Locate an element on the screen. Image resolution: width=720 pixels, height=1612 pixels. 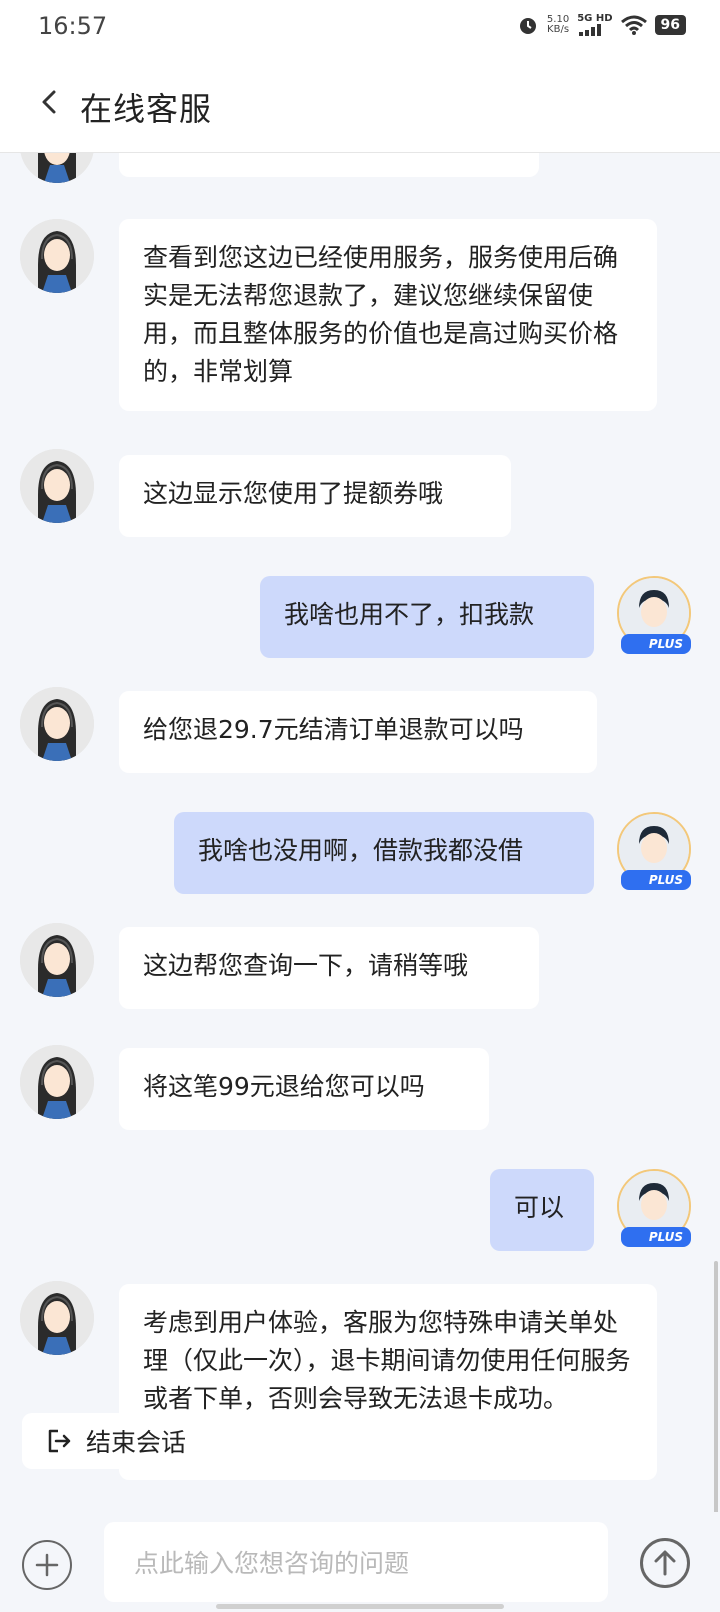
end-session-button: 结束会话 is located at coordinates (122, 1441).